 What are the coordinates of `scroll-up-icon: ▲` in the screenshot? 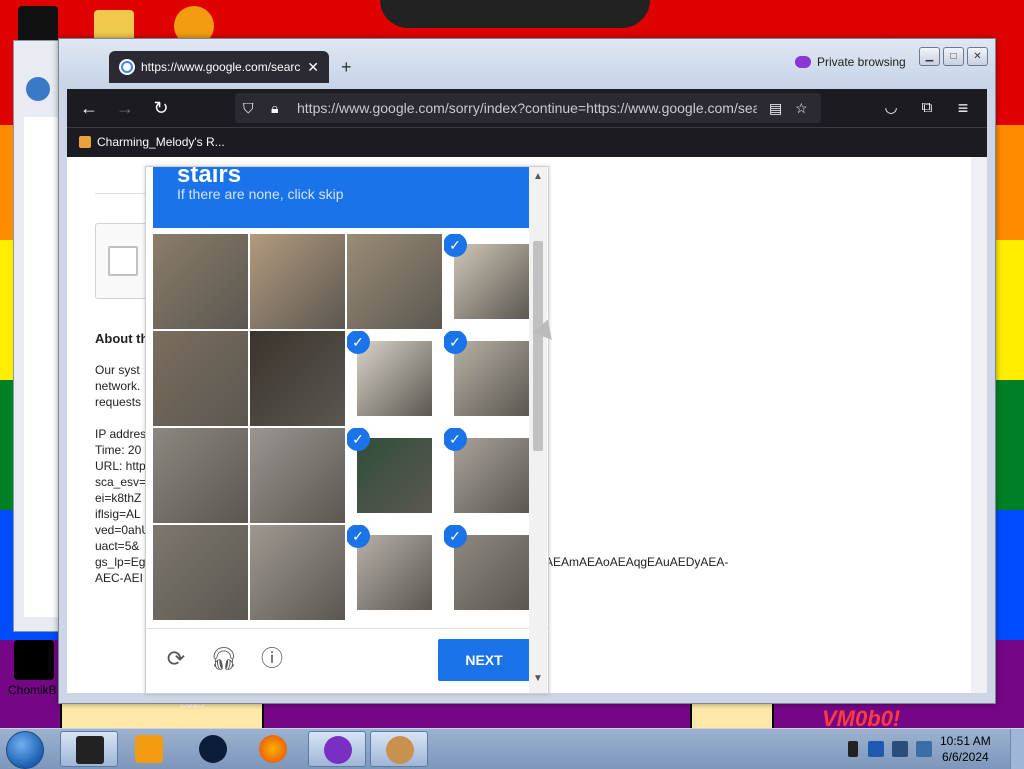 It's located at (538, 176).